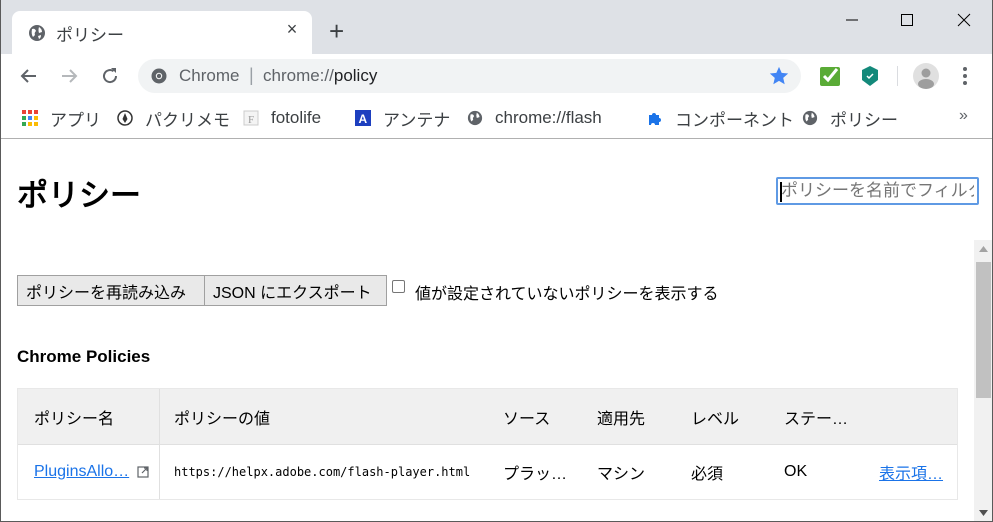 This screenshot has height=522, width=993. I want to click on page-title: ポリシー, so click(79, 195).